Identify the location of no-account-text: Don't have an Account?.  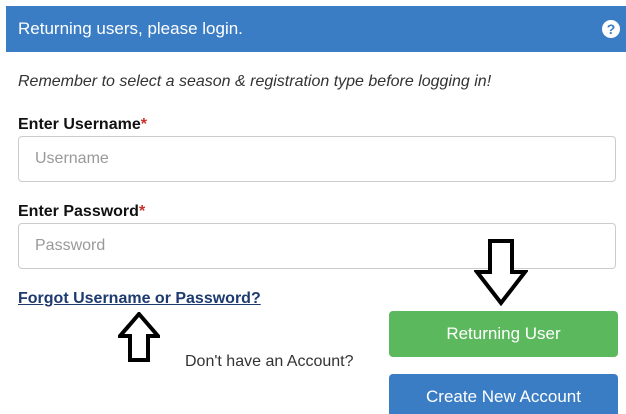
(269, 361).